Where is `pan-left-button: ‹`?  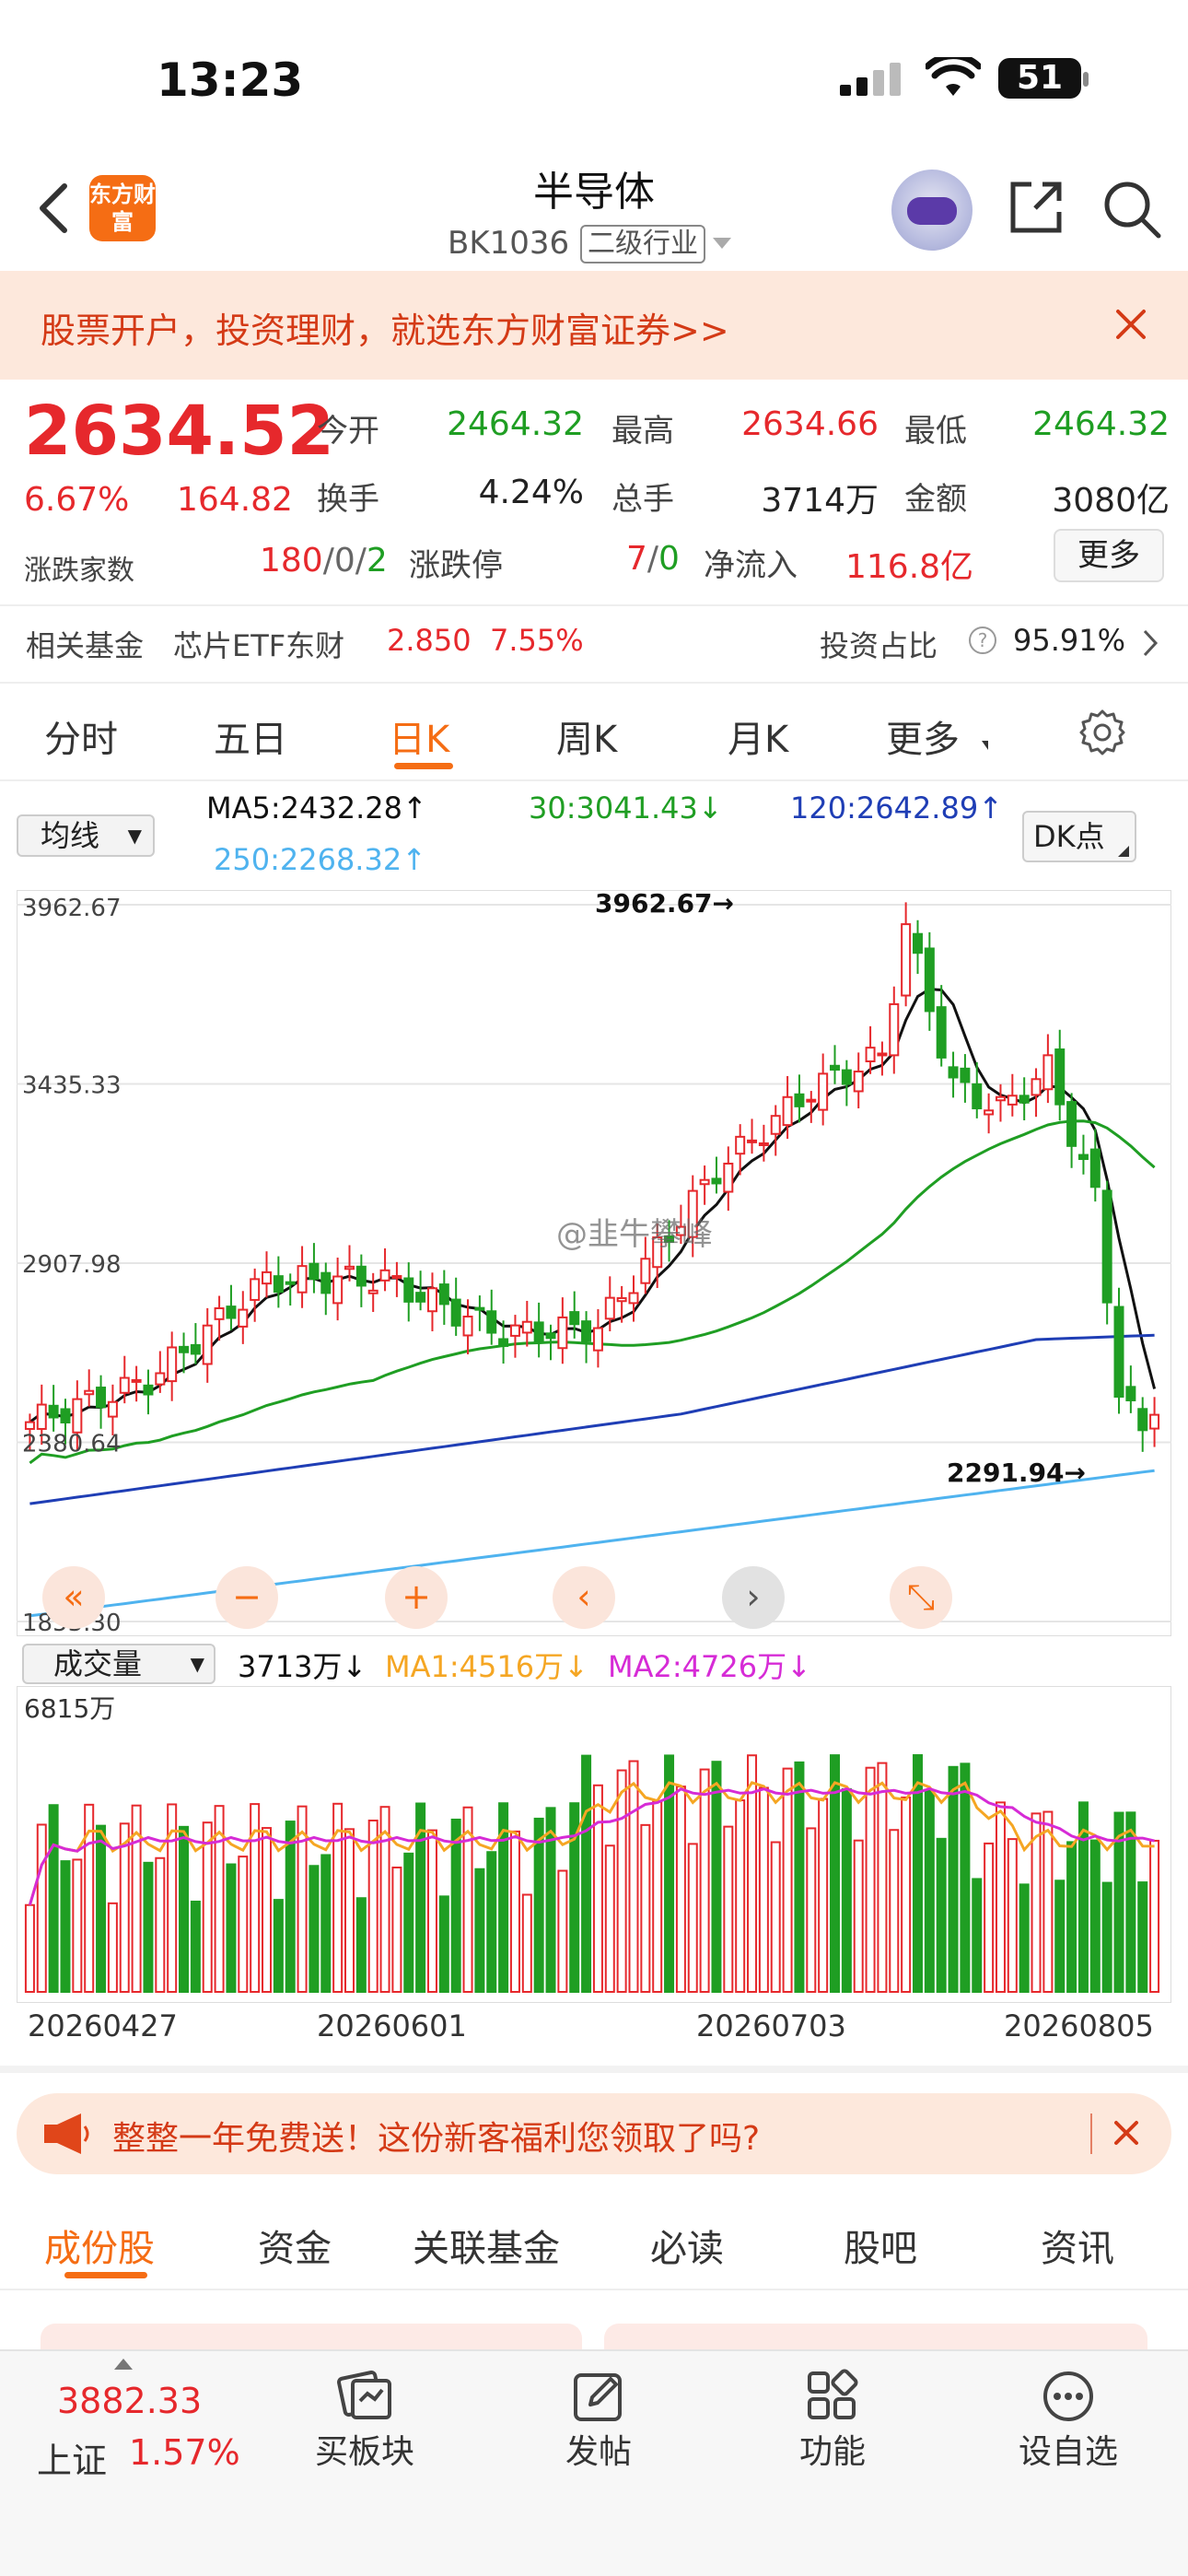 pan-left-button: ‹ is located at coordinates (584, 1597).